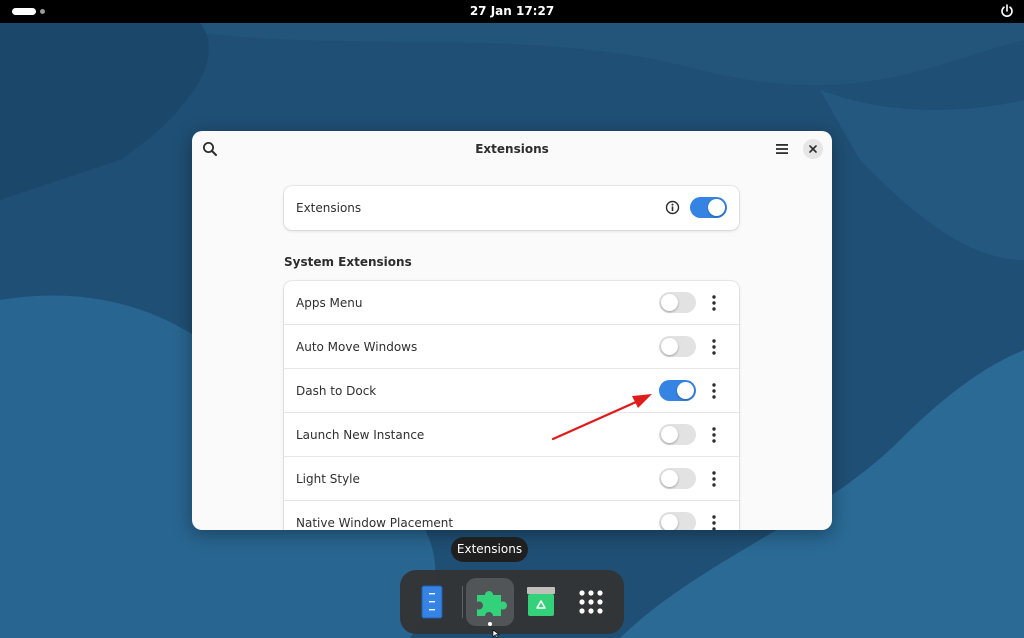 The height and width of the screenshot is (638, 1024). I want to click on extension-row-apps-menu: Apps Menu, so click(511, 303).